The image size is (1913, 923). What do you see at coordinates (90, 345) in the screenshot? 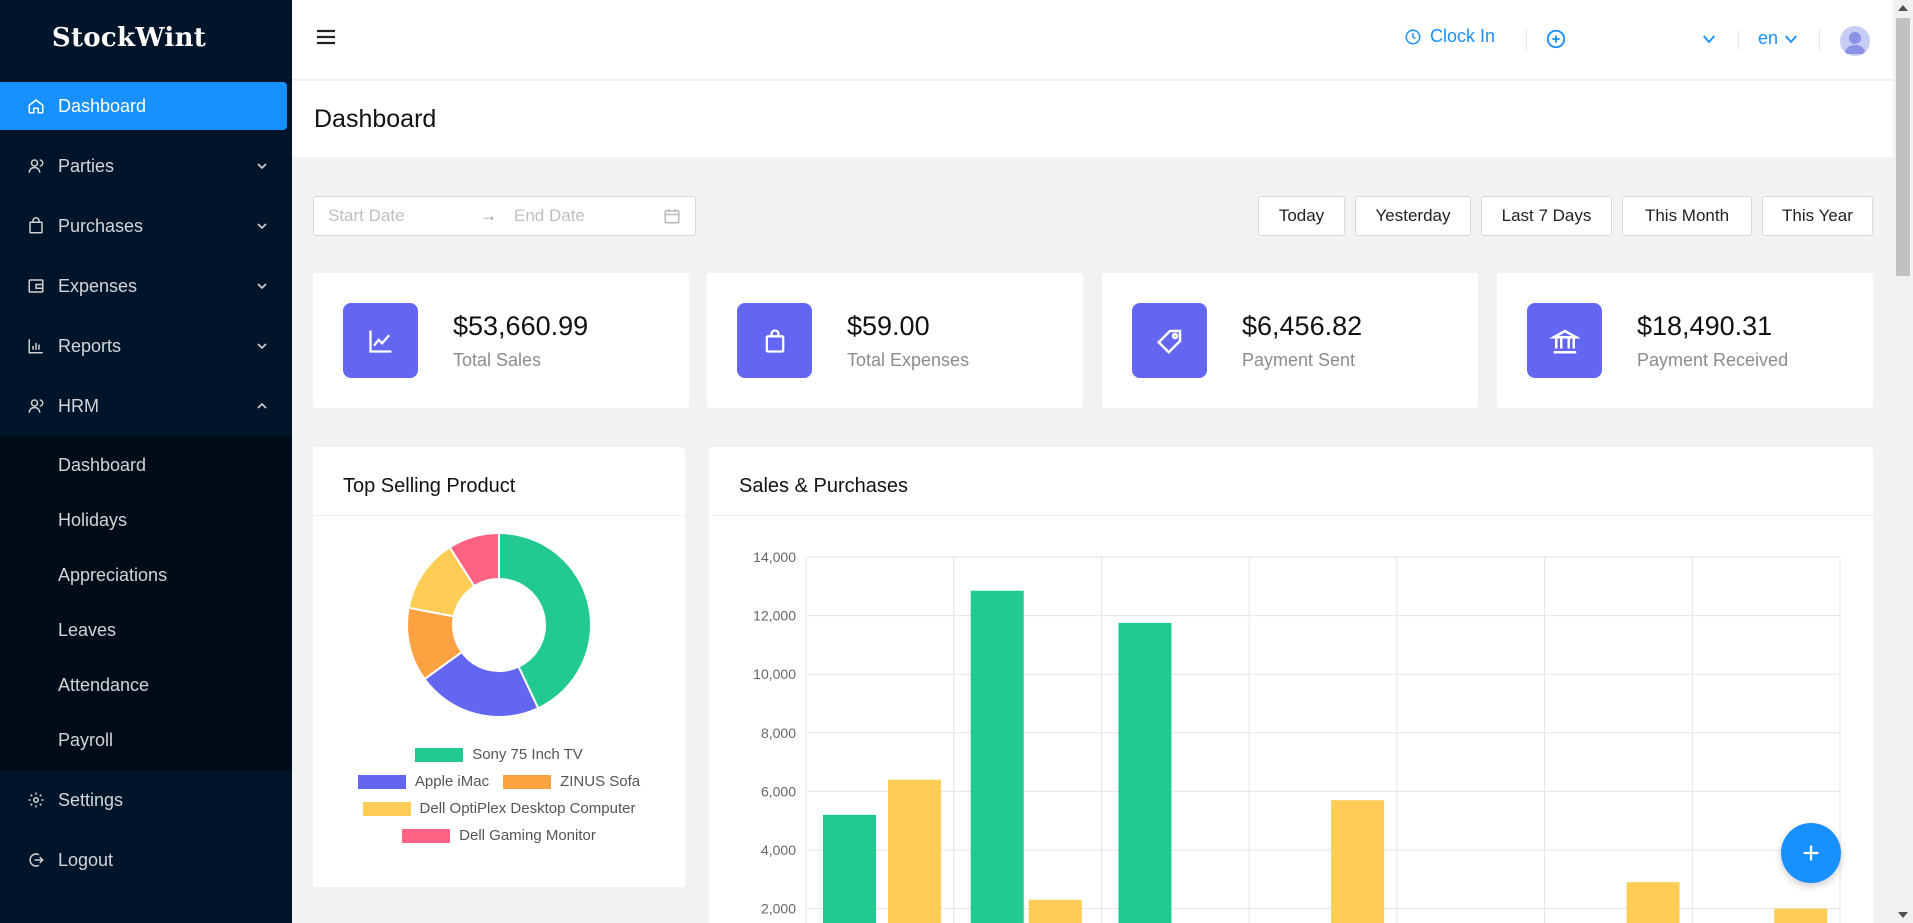
I see `sidebar-item-label: Reports` at bounding box center [90, 345].